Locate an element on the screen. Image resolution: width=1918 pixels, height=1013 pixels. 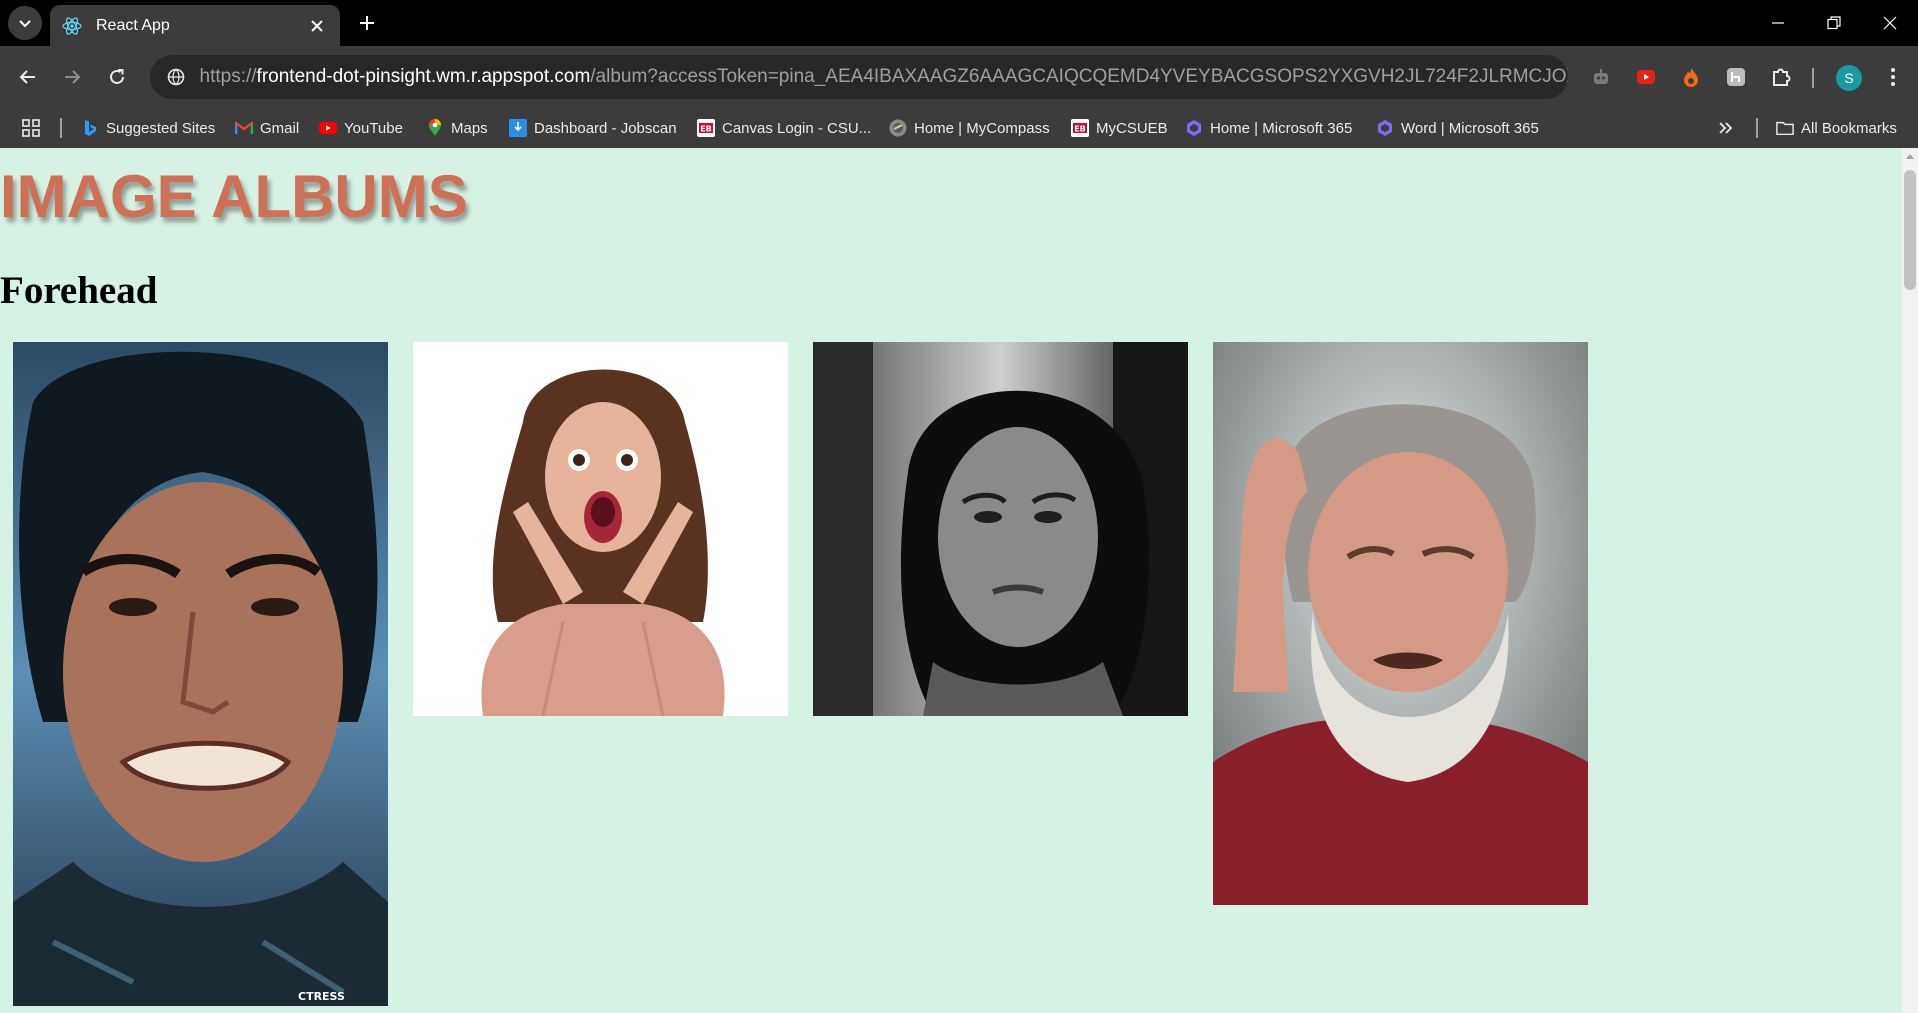
restore-icon is located at coordinates (1834, 23).